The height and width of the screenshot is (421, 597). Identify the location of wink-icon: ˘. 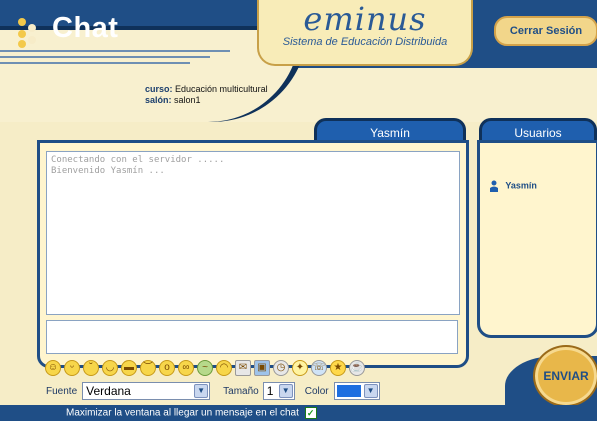
(91, 368).